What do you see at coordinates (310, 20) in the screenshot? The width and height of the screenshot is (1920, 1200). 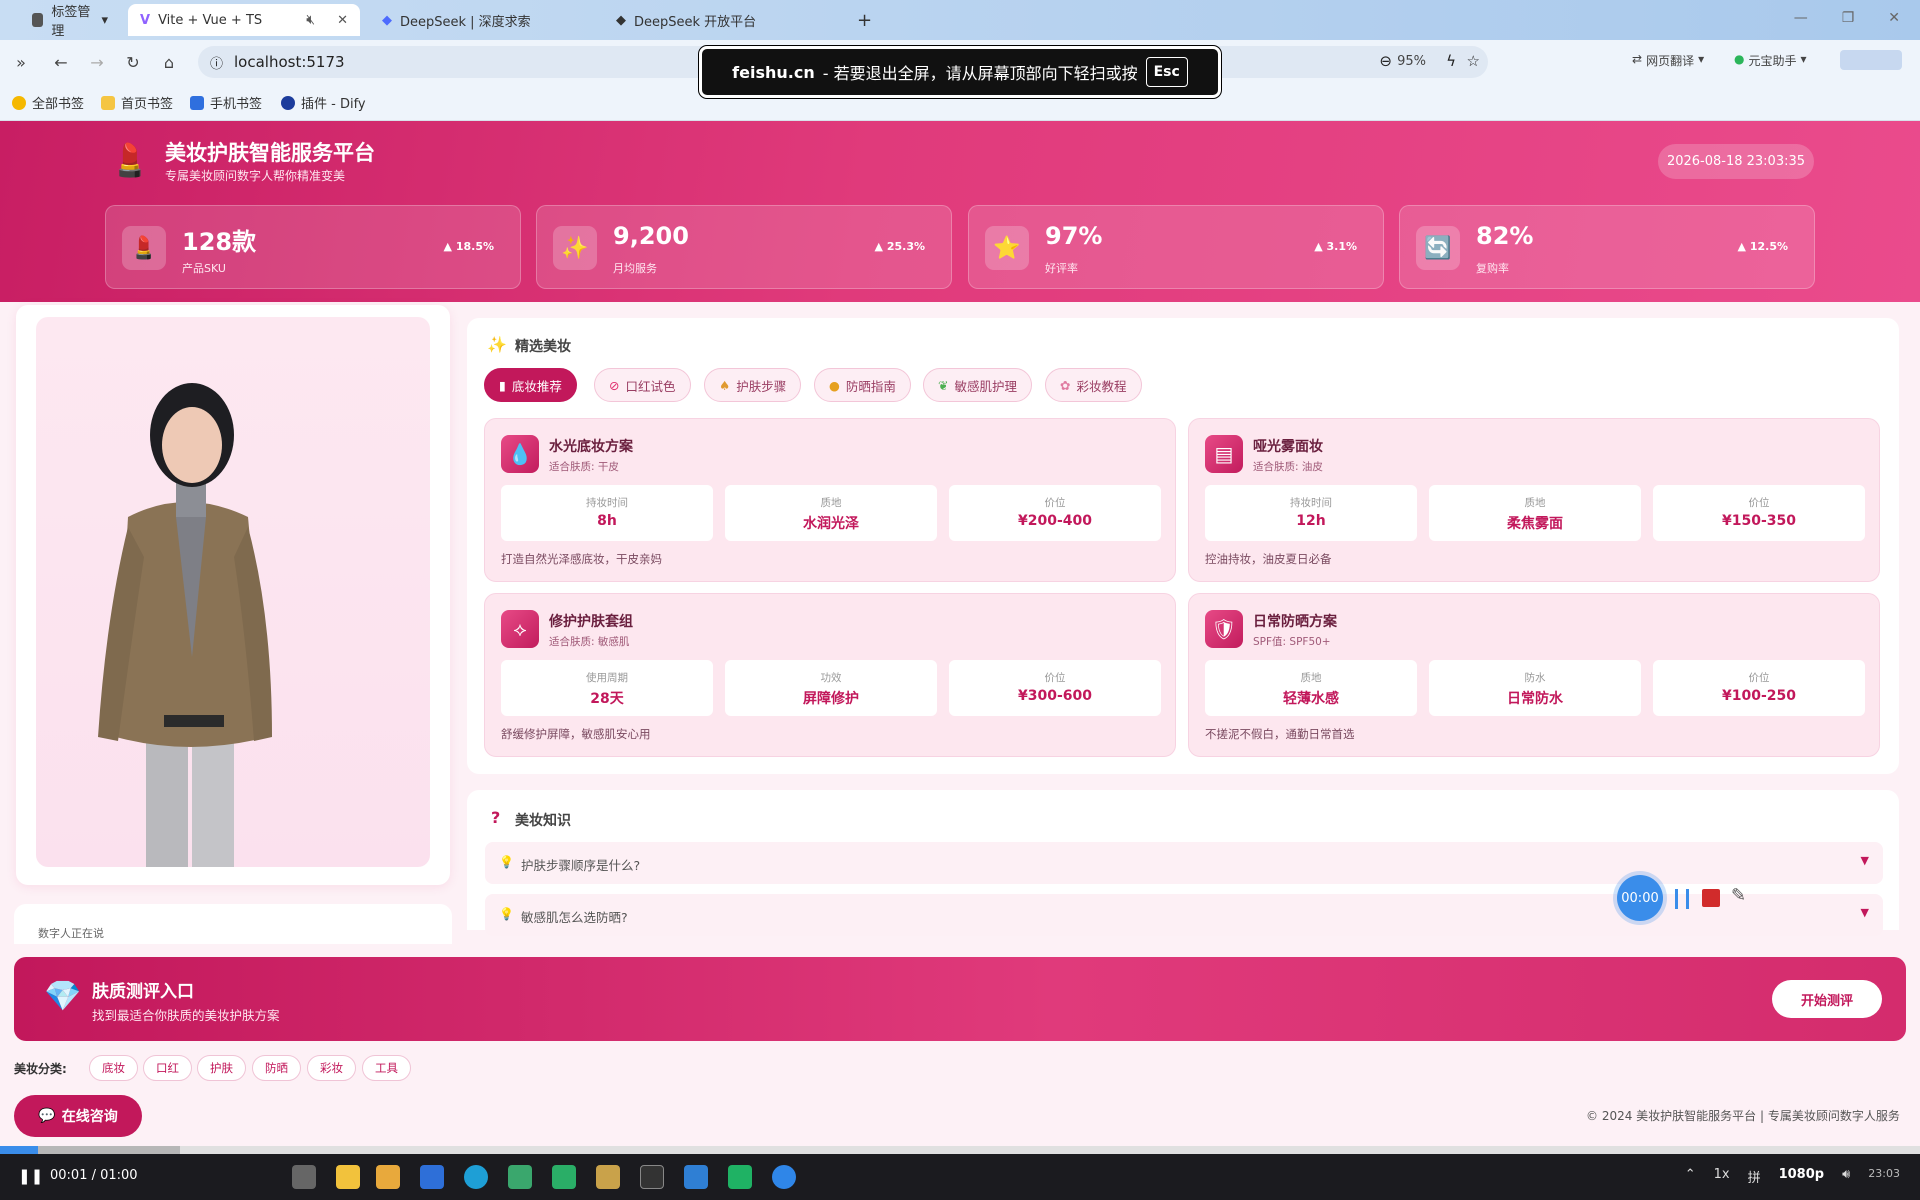 I see `mute-icon: 🔇︎` at bounding box center [310, 20].